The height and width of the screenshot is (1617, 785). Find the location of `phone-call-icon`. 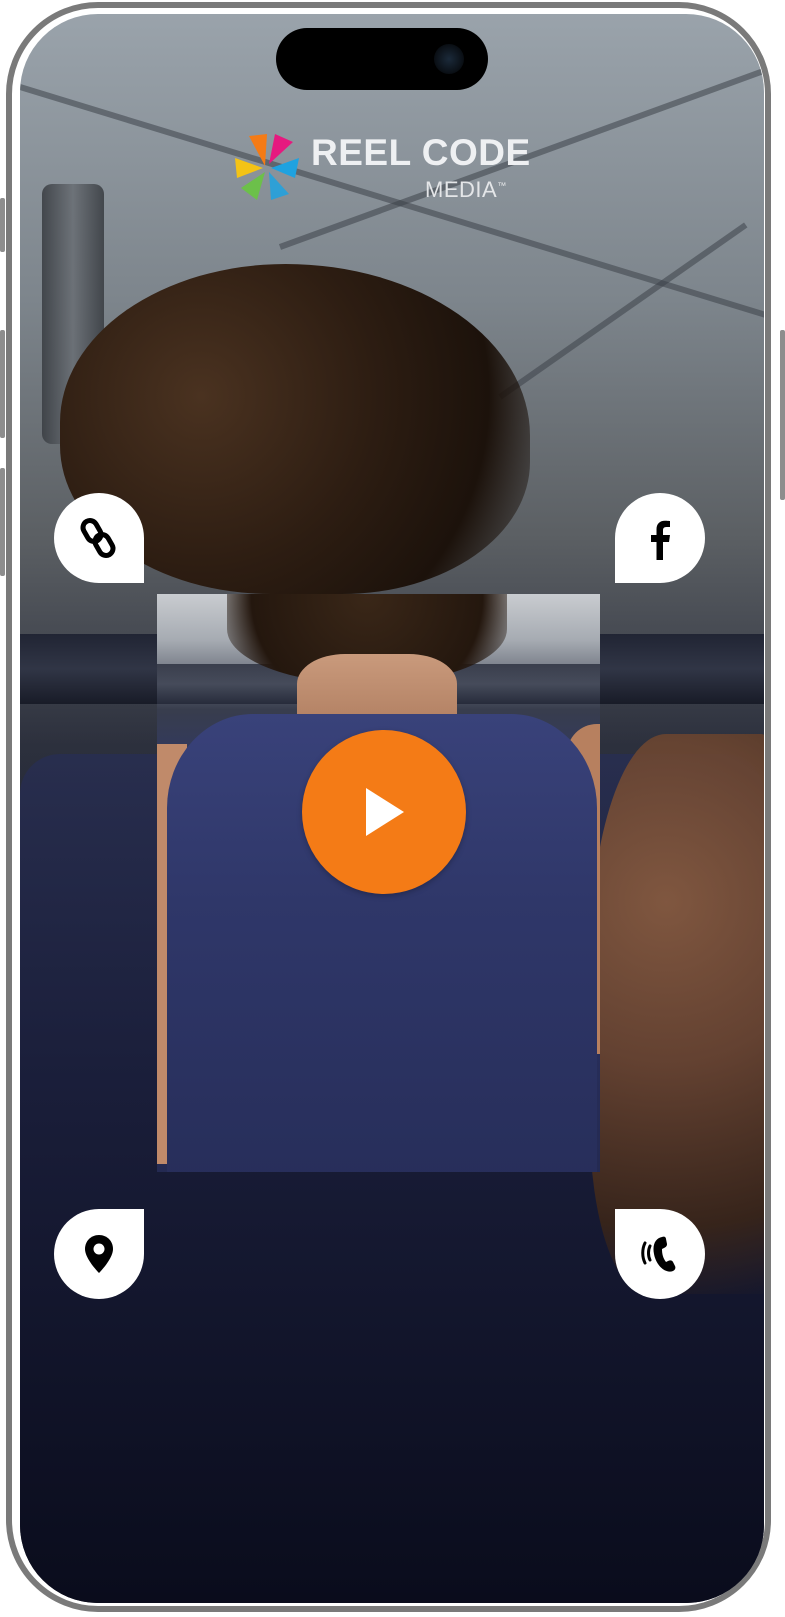

phone-call-icon is located at coordinates (658, 1254).